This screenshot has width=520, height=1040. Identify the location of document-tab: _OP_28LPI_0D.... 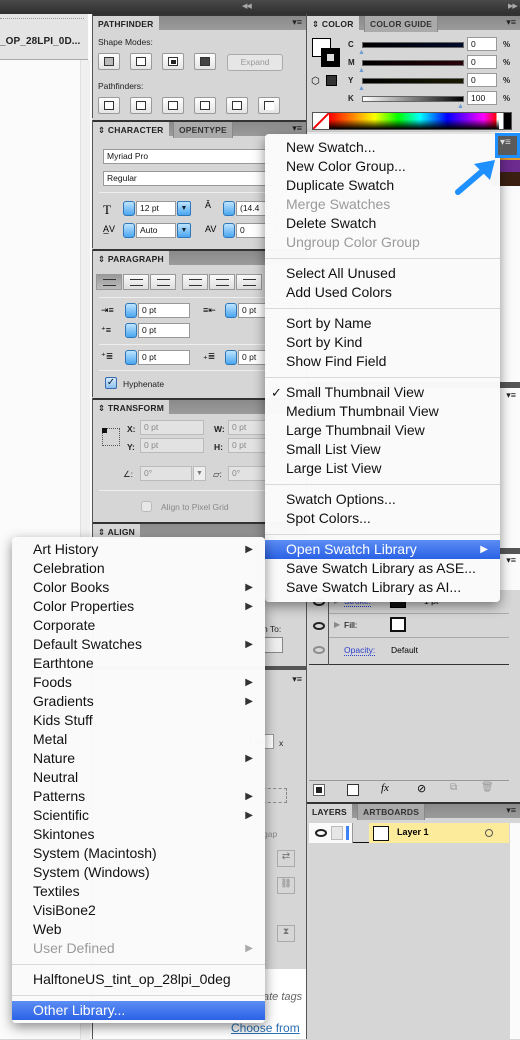
(44, 37).